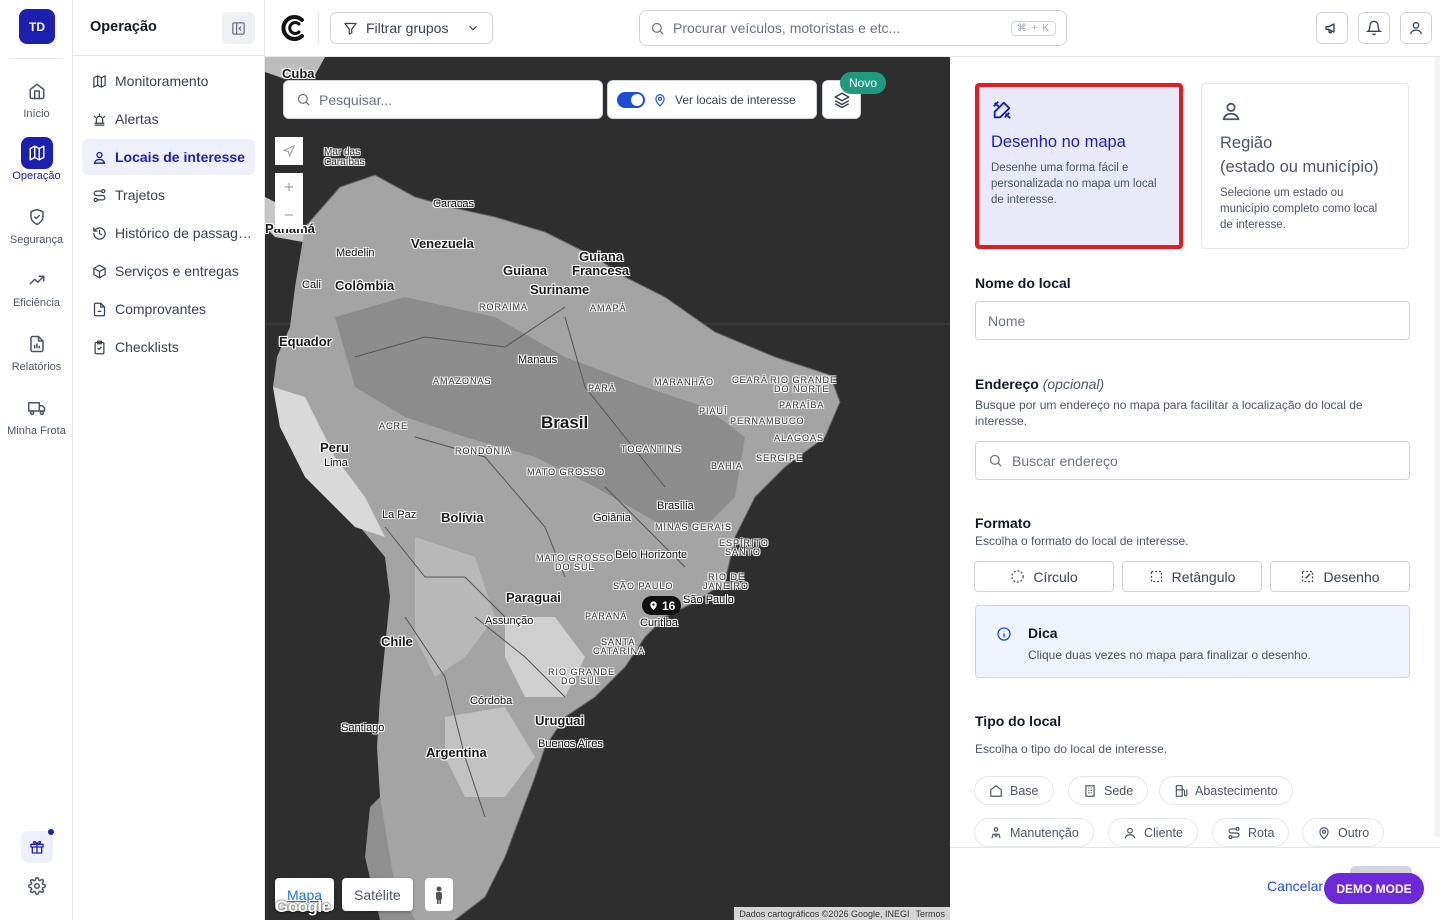 The height and width of the screenshot is (920, 1440). I want to click on map-label: MINAS GERAIS, so click(694, 527).